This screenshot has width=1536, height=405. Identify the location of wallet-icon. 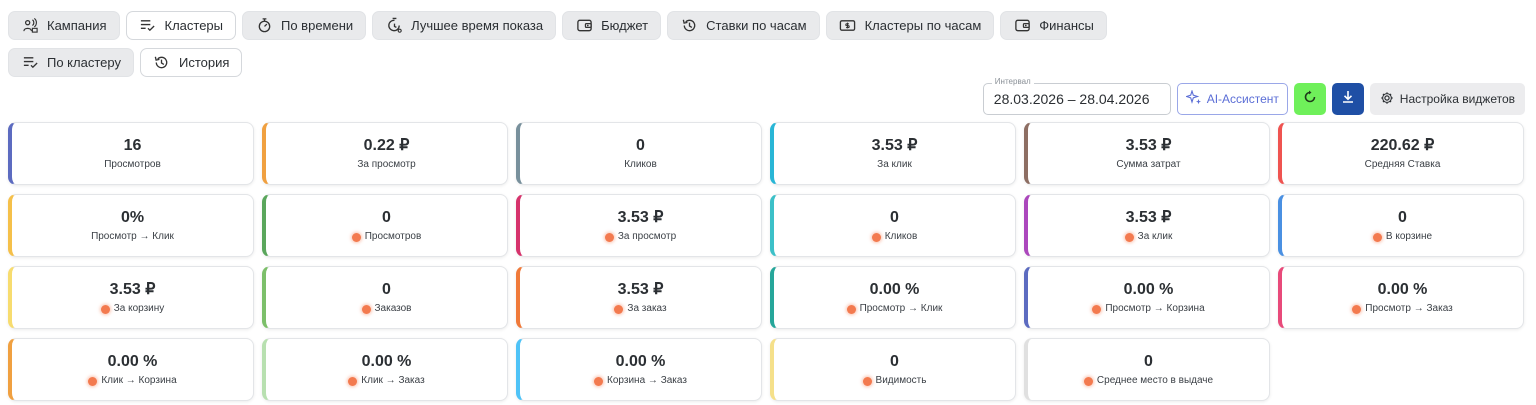
(584, 26).